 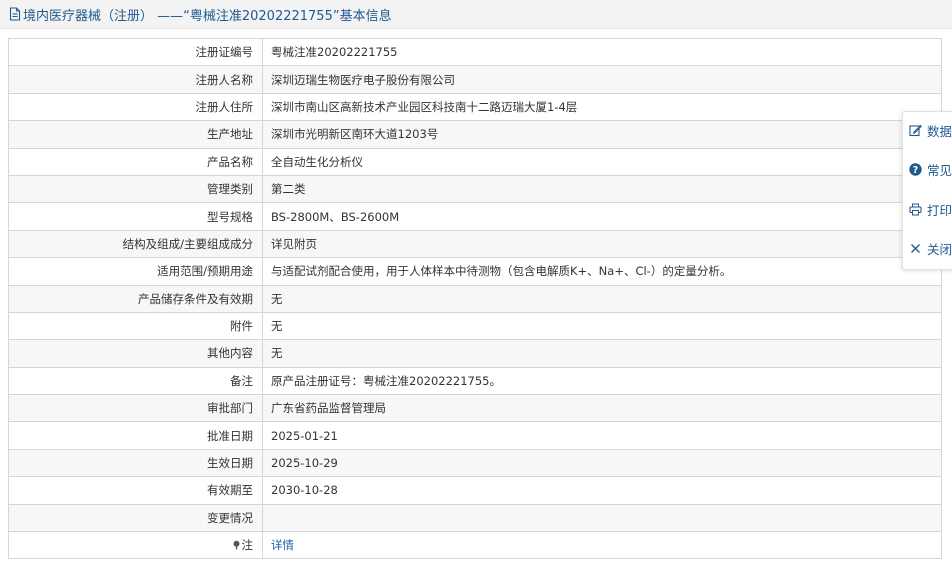 What do you see at coordinates (135, 381) in the screenshot?
I see `row-label: 备注` at bounding box center [135, 381].